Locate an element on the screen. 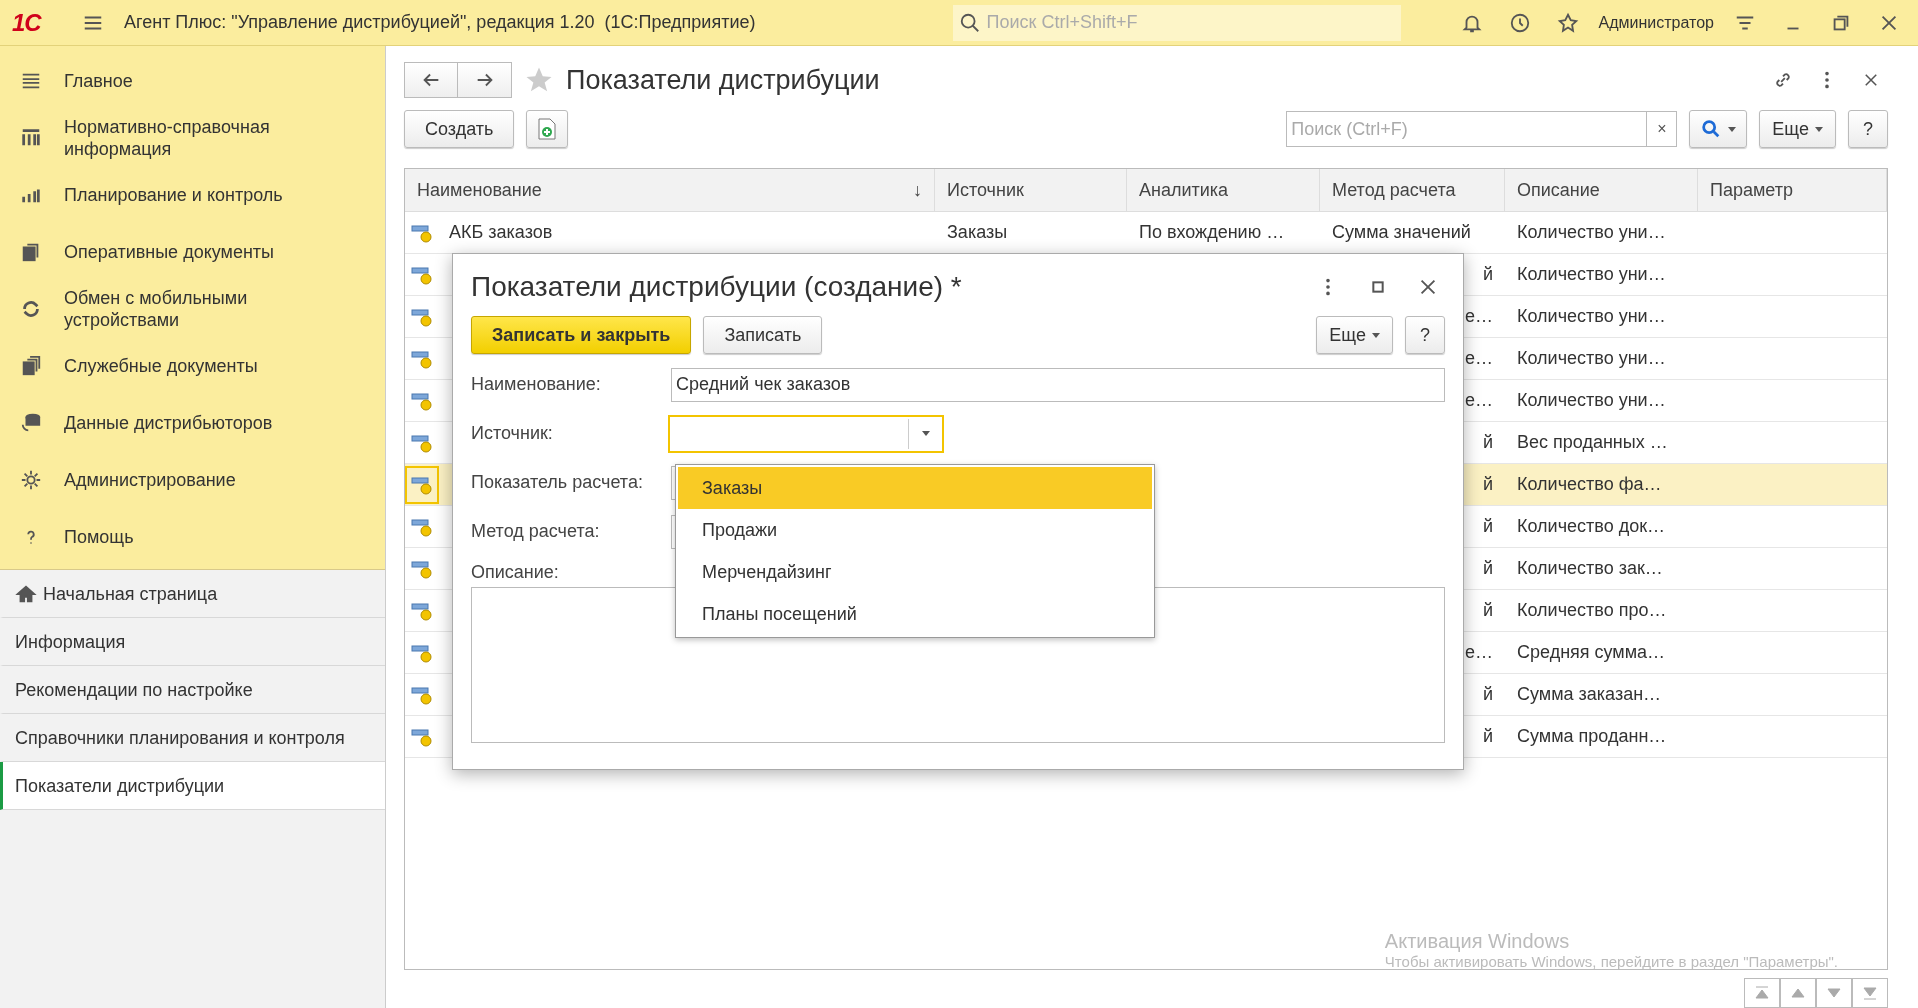 This screenshot has width=1918, height=1008. field-label: Источник: is located at coordinates (512, 433).